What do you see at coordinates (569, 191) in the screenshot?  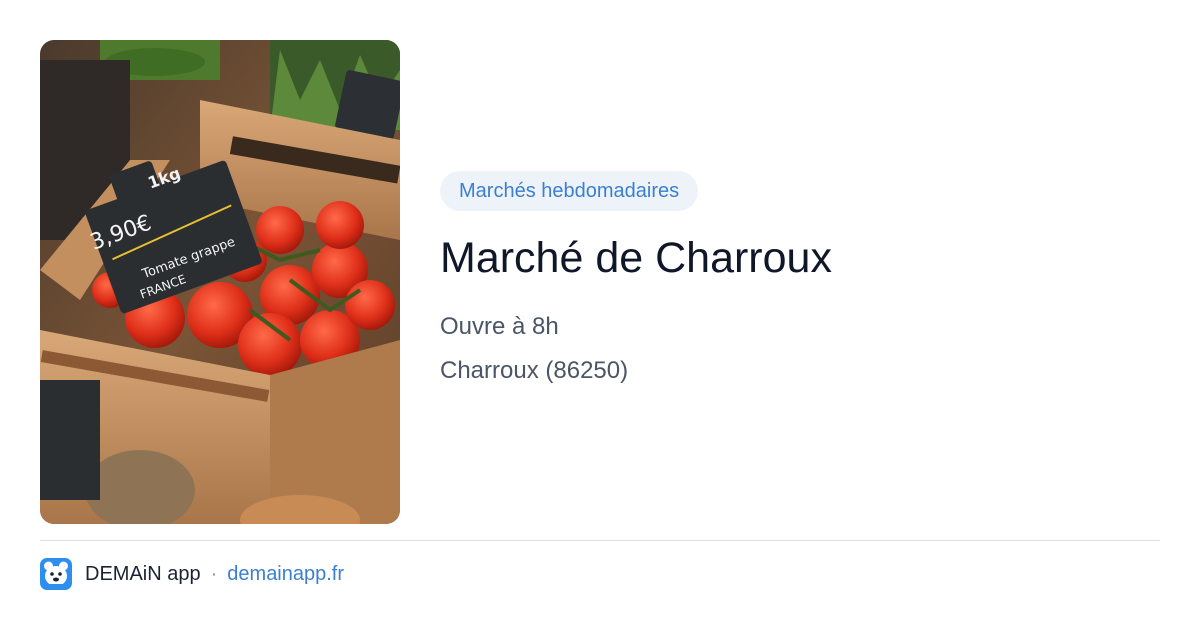 I see `category-badge: Marchés hebdomadaires` at bounding box center [569, 191].